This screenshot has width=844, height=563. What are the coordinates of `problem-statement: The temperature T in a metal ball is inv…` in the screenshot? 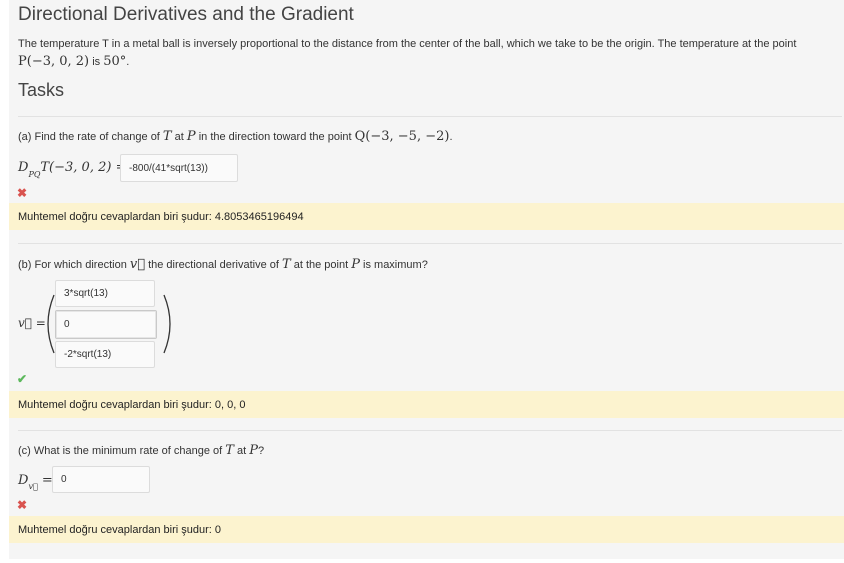 It's located at (423, 53).